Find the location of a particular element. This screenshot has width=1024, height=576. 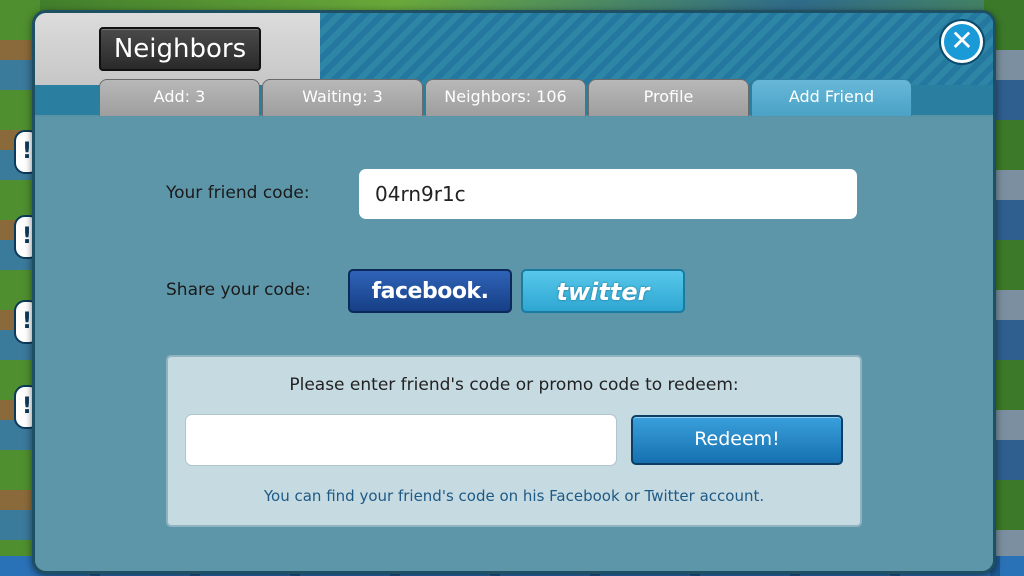

tab-profile: Profile is located at coordinates (668, 97).